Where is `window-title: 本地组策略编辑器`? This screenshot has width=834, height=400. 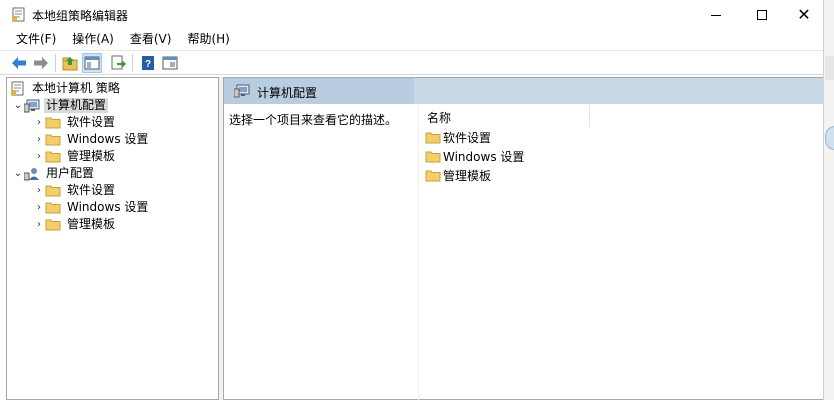
window-title: 本地组策略编辑器 is located at coordinates (80, 16).